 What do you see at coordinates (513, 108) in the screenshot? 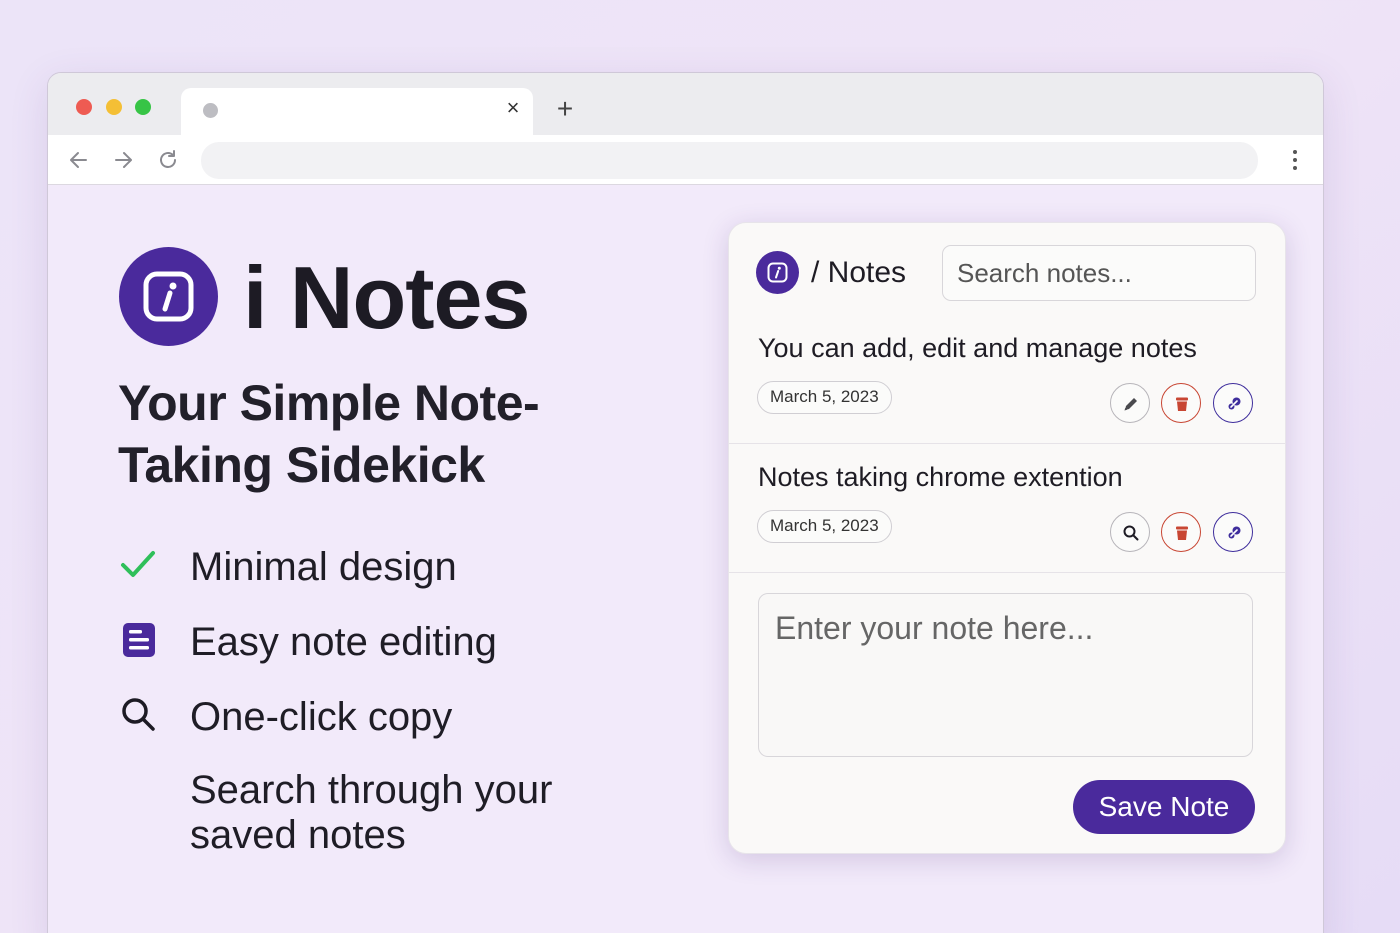
I see `tab-close-icon: ×` at bounding box center [513, 108].